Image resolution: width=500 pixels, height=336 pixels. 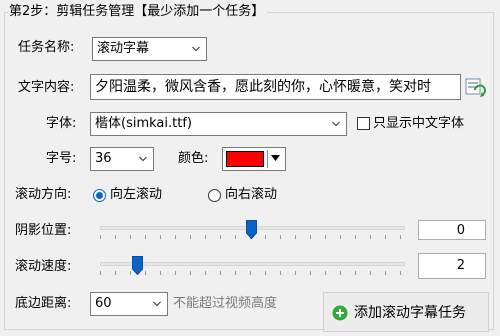 What do you see at coordinates (340, 313) in the screenshot?
I see `add-icon` at bounding box center [340, 313].